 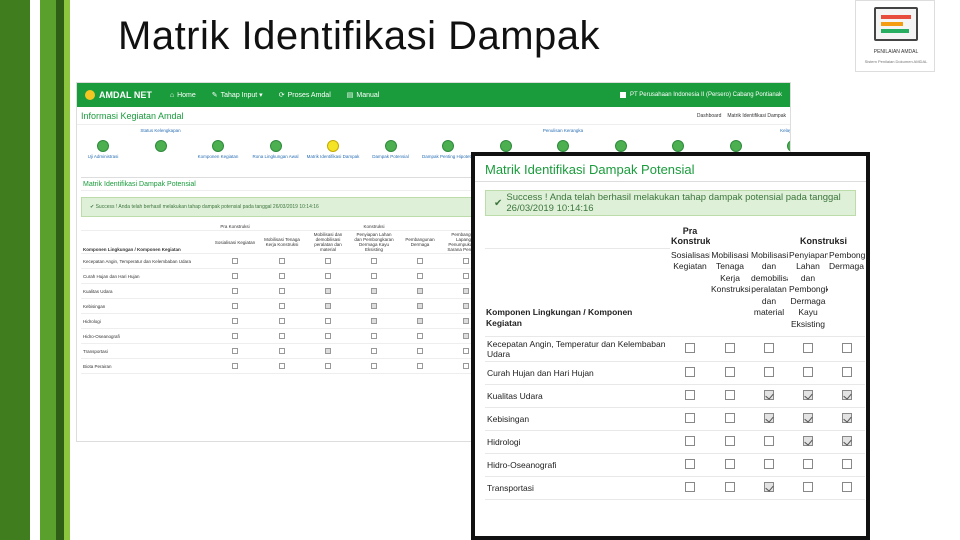 I want to click on nav-item-2: ⟳ Proses Amdal, so click(x=305, y=95).